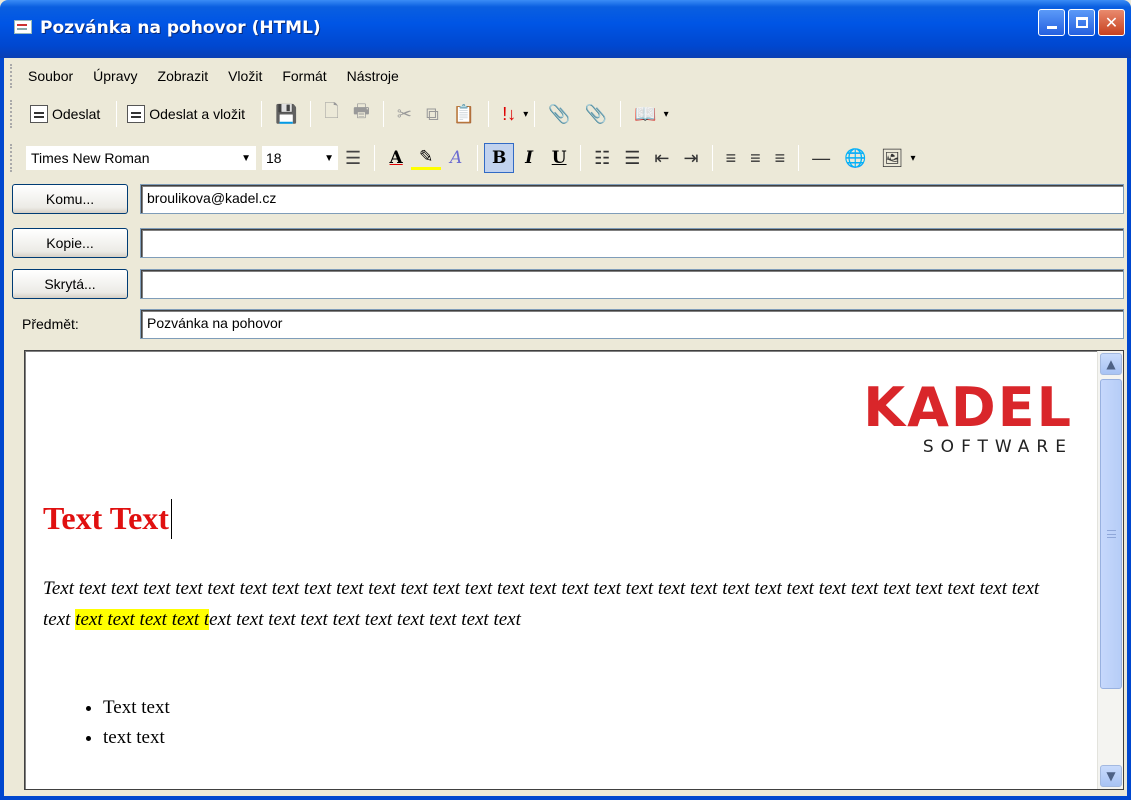  I want to click on close-icon: ✕, so click(1111, 22).